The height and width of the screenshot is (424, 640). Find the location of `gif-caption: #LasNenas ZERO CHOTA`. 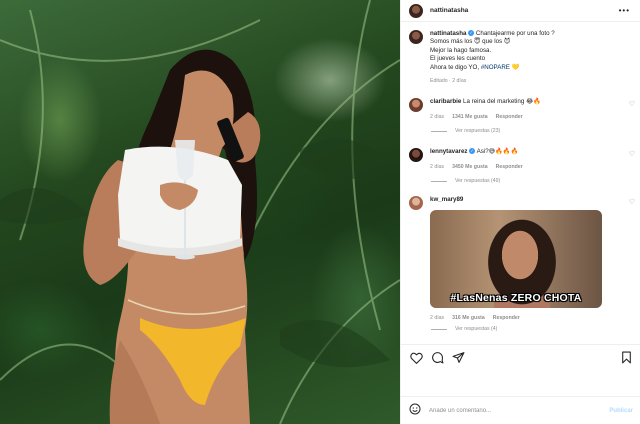

gif-caption: #LasNenas ZERO CHOTA is located at coordinates (516, 298).